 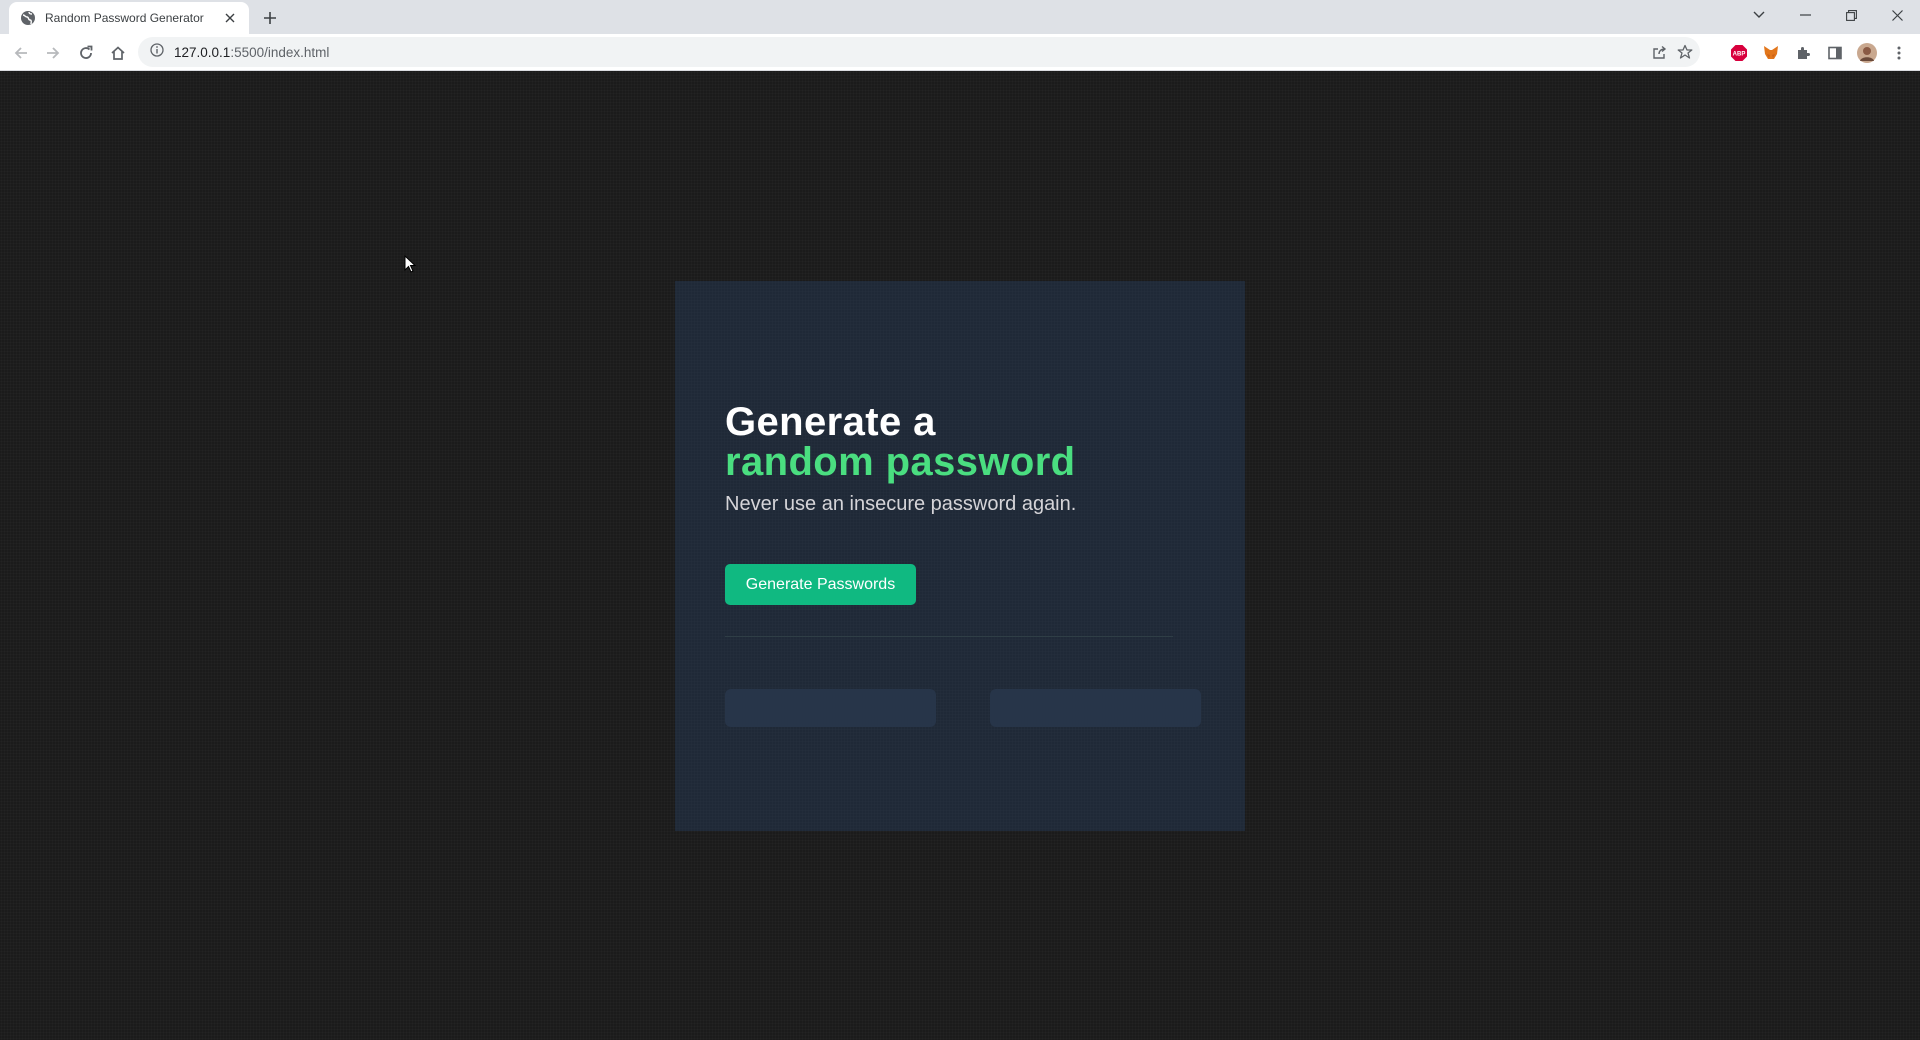 I want to click on chevron-down-icon, so click(x=1759, y=14).